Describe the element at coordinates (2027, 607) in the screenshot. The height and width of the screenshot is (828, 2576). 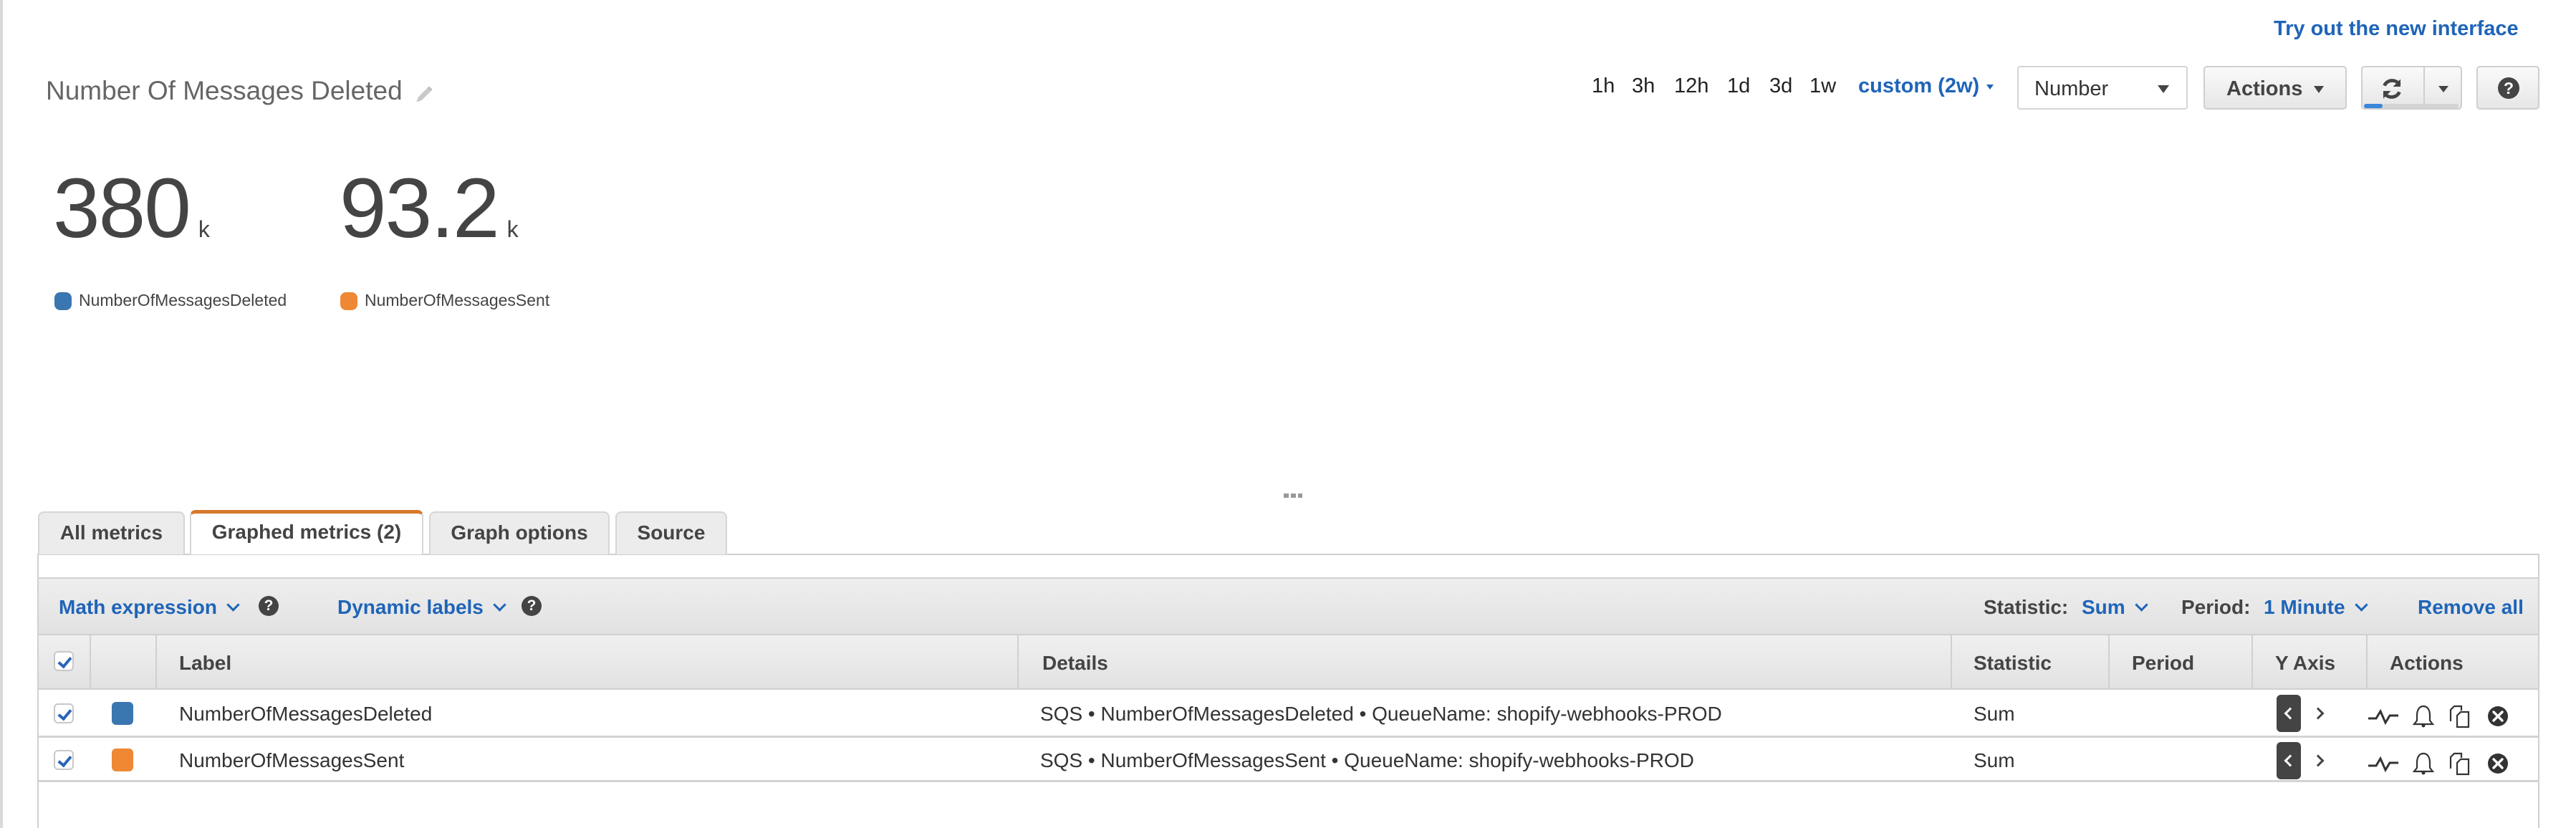
I see `statistic-label: Statistic:` at that location.